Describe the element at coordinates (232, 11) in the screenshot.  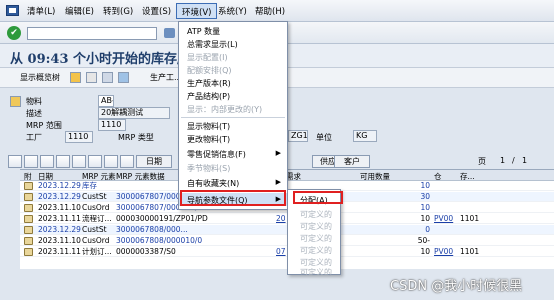
I see `menu-system: 系统(Y)` at that location.